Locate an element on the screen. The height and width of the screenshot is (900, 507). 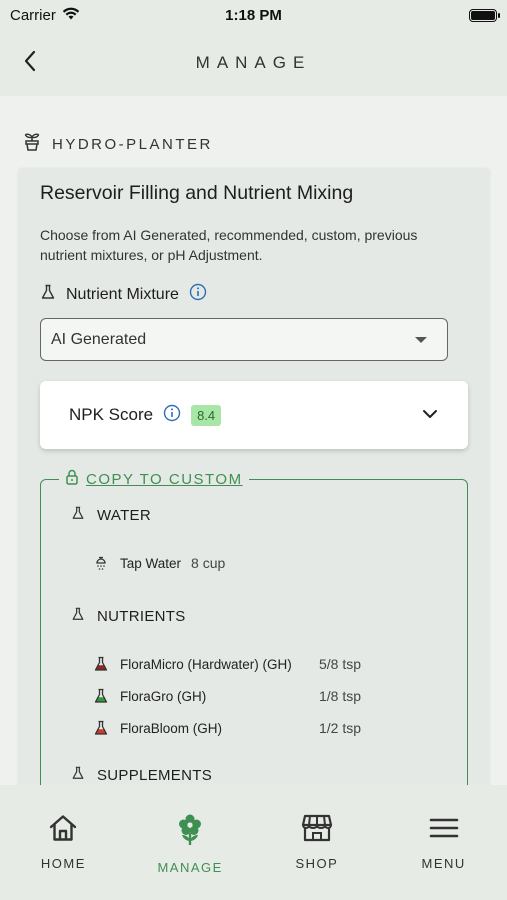
status-left: Carrier is located at coordinates (45, 15).